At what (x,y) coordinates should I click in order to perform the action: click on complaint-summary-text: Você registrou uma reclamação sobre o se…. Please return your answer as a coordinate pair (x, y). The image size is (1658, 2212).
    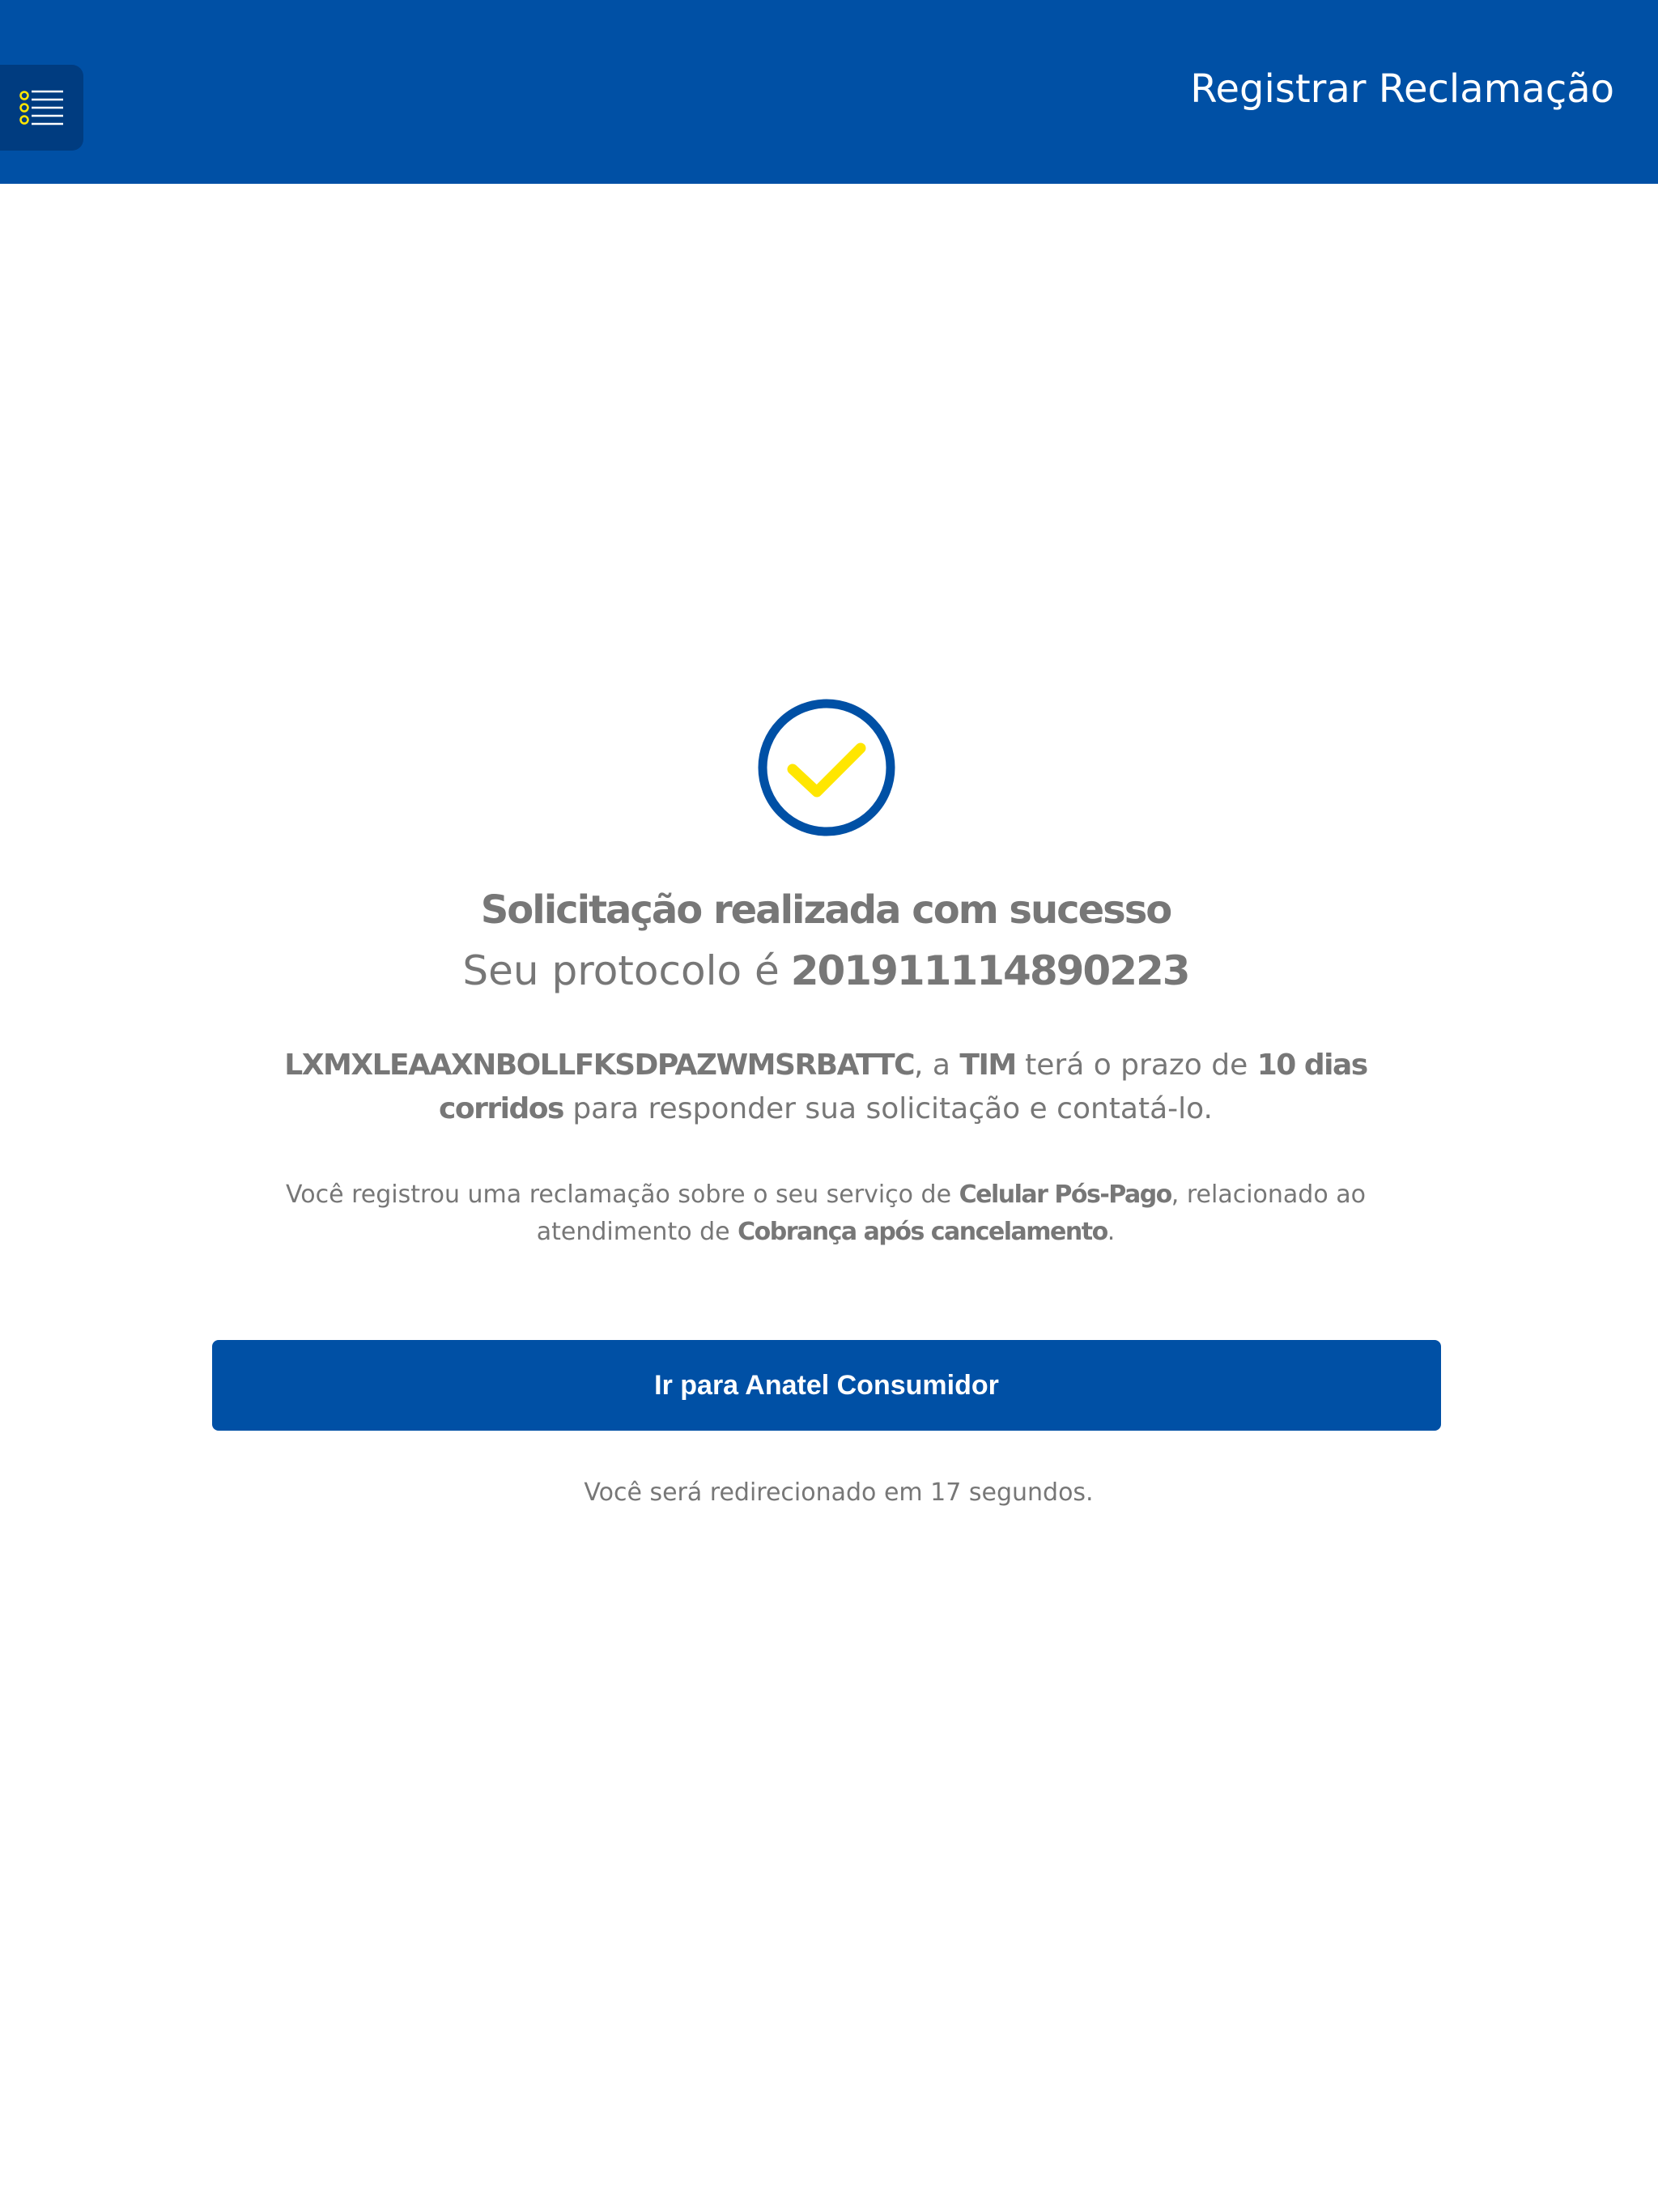
    Looking at the image, I should click on (826, 1213).